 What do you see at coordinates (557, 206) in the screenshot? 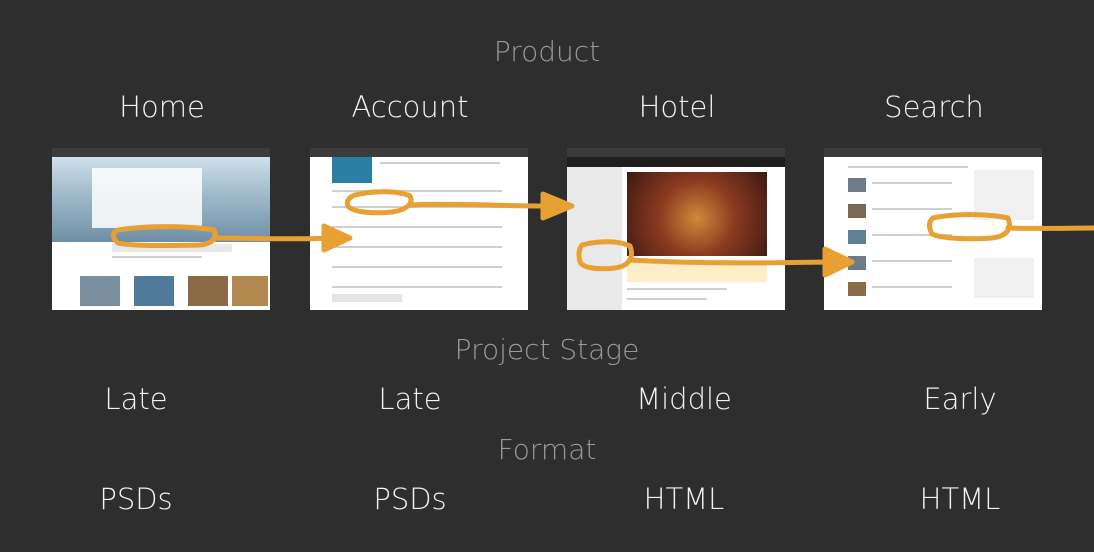
I see `account-to-hotel-arrowhead` at bounding box center [557, 206].